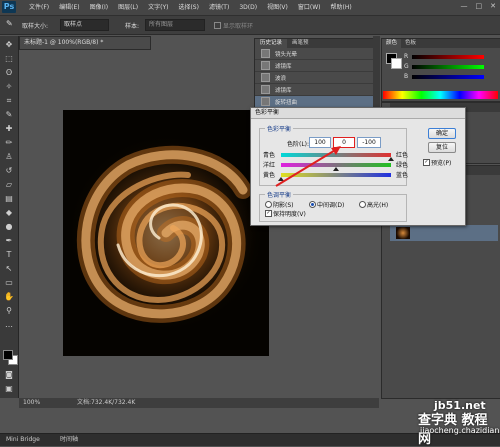  I want to click on tab-swatches: 色板, so click(410, 43).